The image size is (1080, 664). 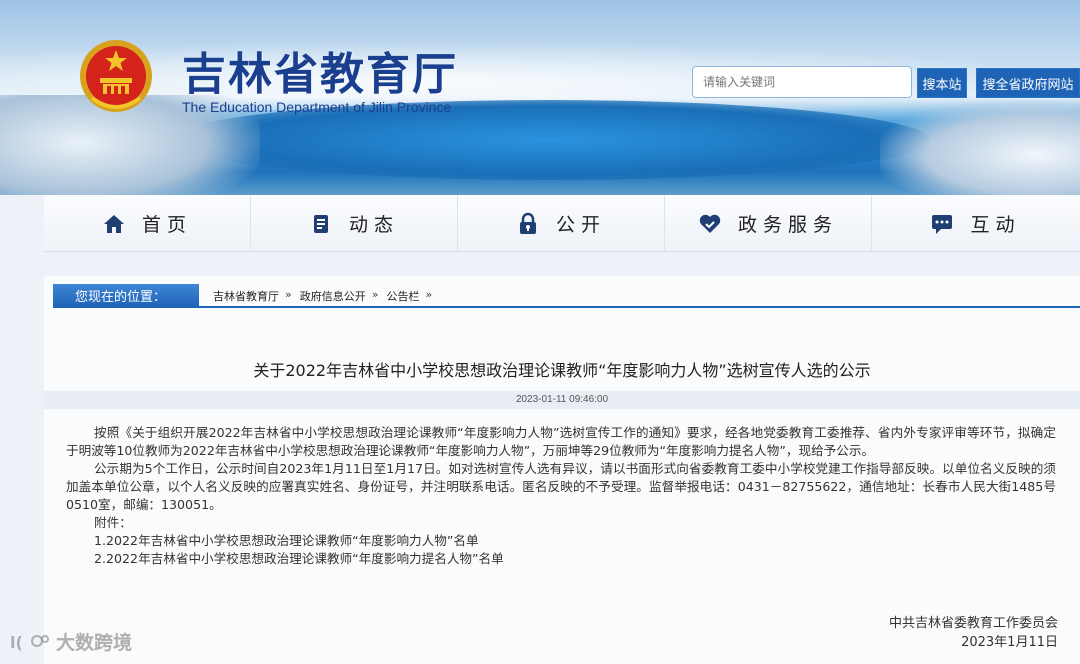 What do you see at coordinates (527, 223) in the screenshot?
I see `lock-icon` at bounding box center [527, 223].